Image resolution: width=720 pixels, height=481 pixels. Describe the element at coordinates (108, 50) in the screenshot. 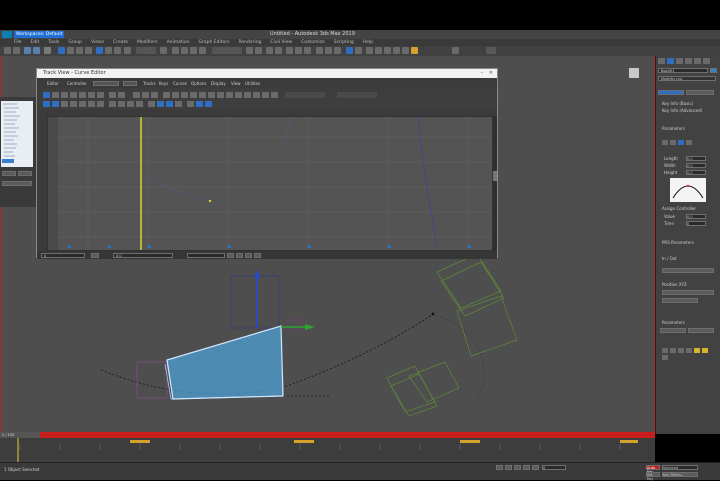

I see `rotate-icon` at that location.